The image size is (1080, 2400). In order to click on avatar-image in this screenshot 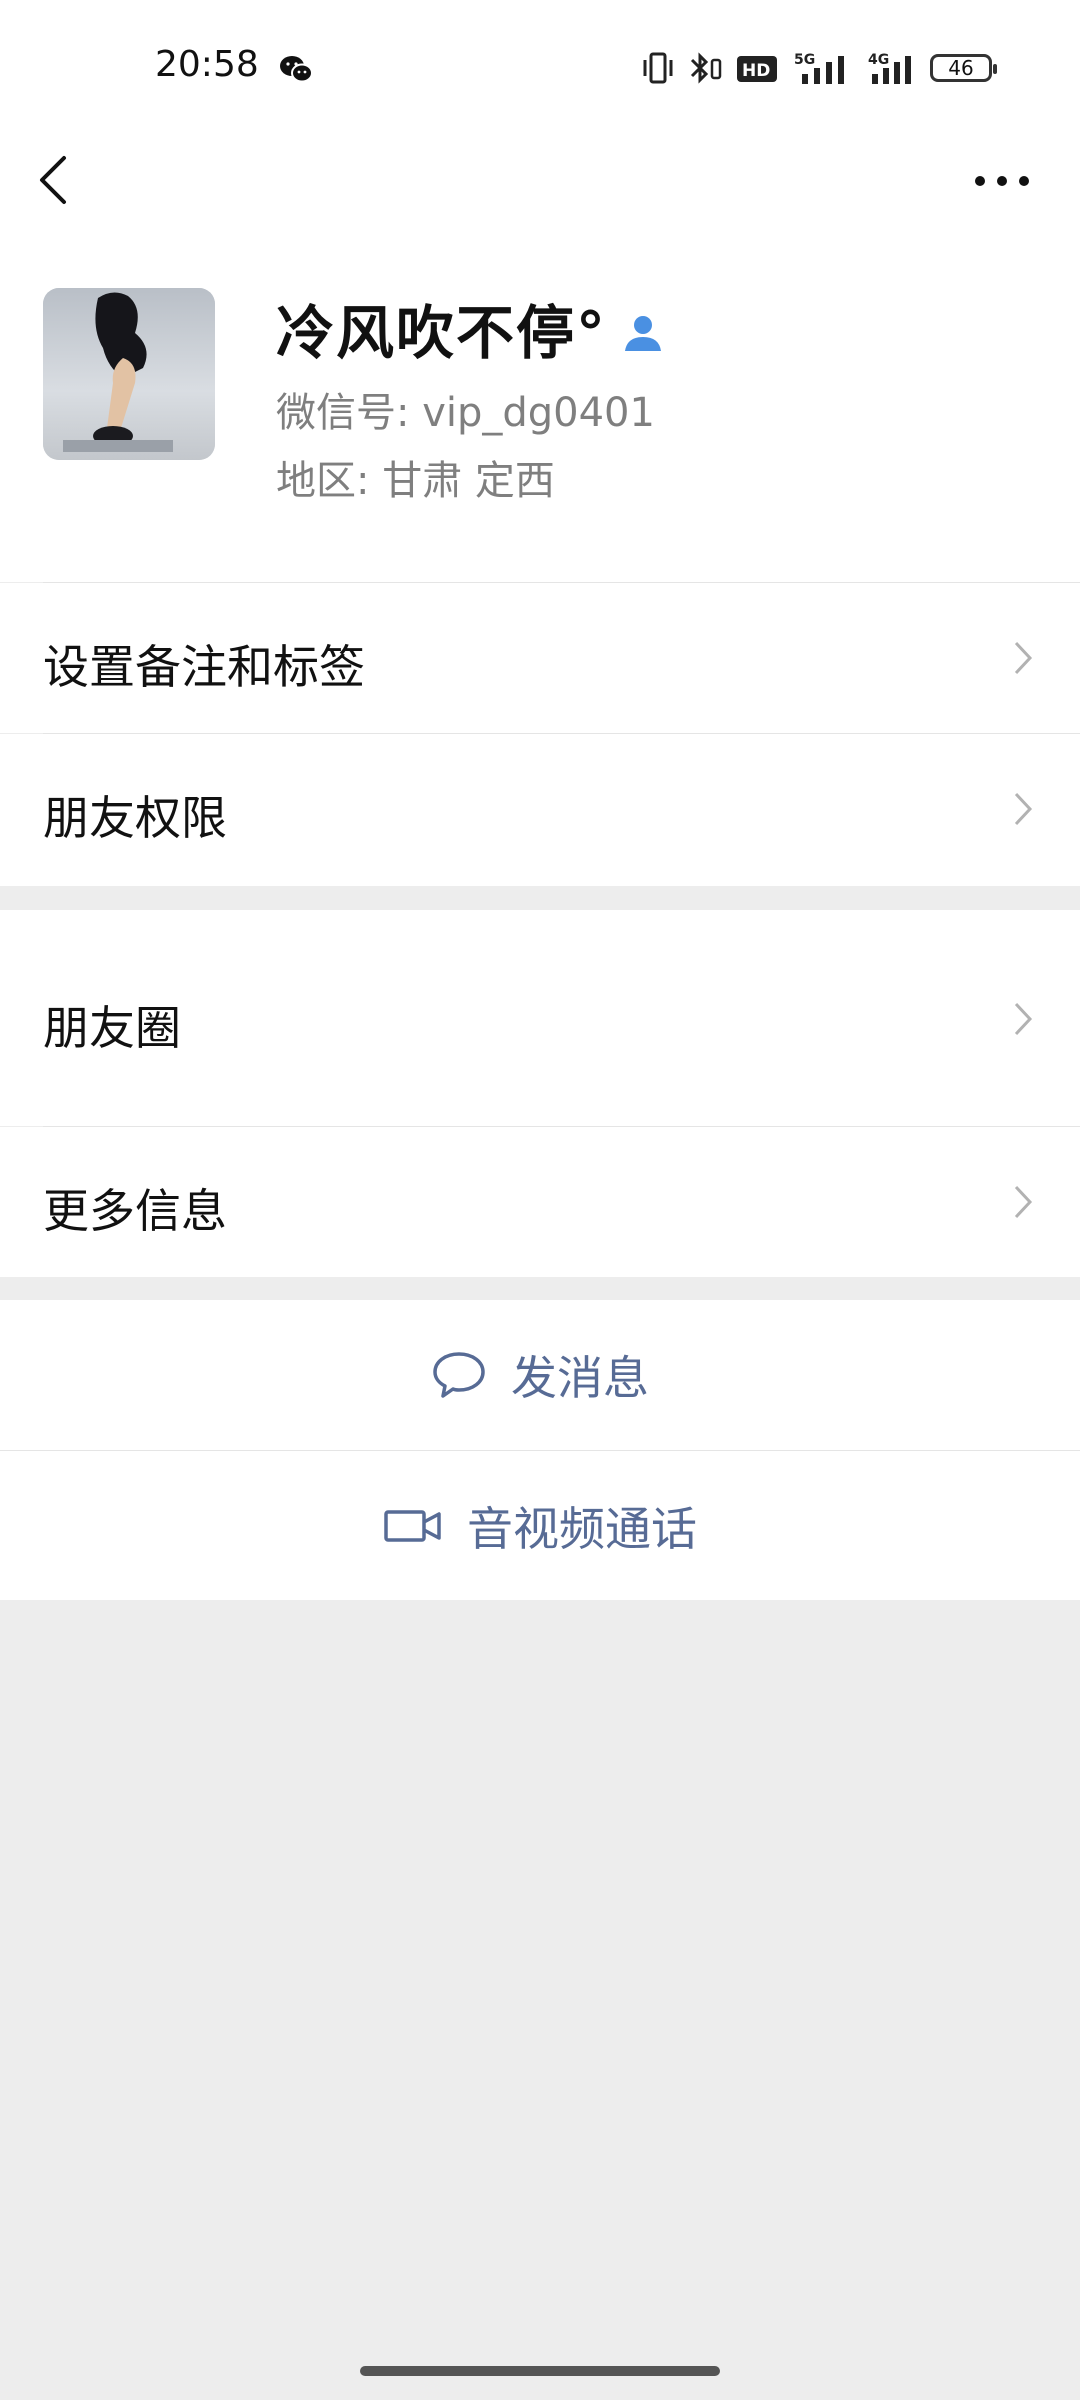, I will do `click(129, 374)`.